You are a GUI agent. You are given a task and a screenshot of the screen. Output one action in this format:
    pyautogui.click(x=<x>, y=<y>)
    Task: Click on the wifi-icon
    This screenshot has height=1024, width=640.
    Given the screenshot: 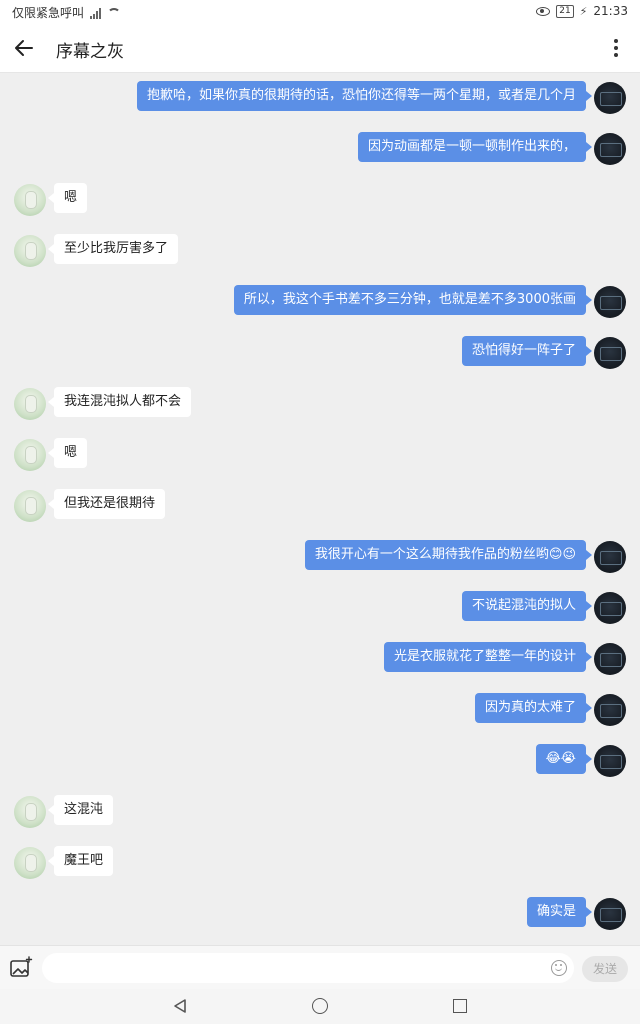 What is the action you would take?
    pyautogui.click(x=114, y=13)
    